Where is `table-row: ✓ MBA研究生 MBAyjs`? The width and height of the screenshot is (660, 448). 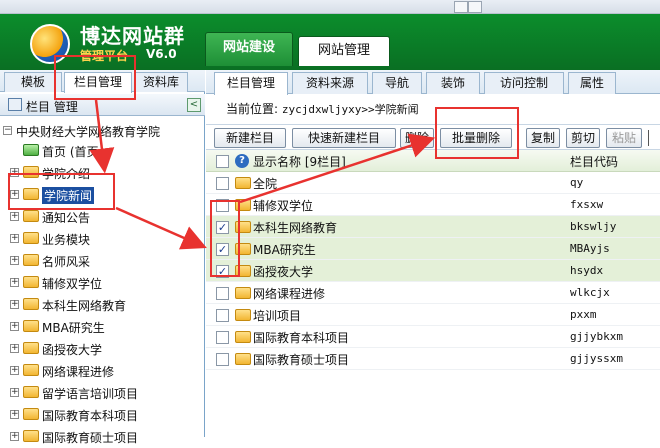
table-row: ✓ MBA研究生 MBAyjs is located at coordinates (433, 249).